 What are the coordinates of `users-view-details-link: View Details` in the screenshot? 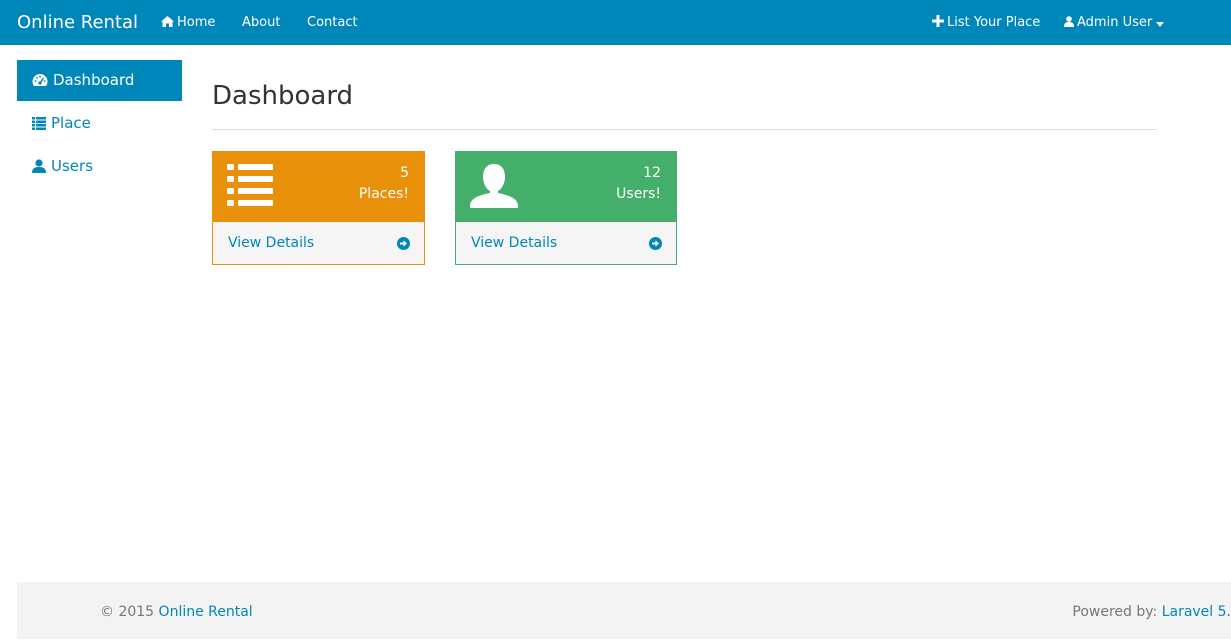 It's located at (566, 243).